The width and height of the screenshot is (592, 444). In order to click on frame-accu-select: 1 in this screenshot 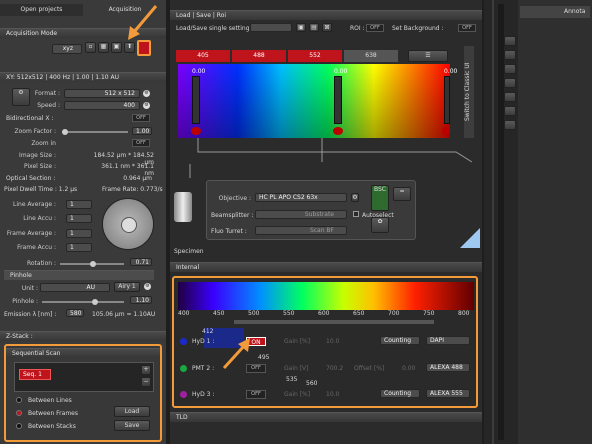, I will do `click(79, 247)`.